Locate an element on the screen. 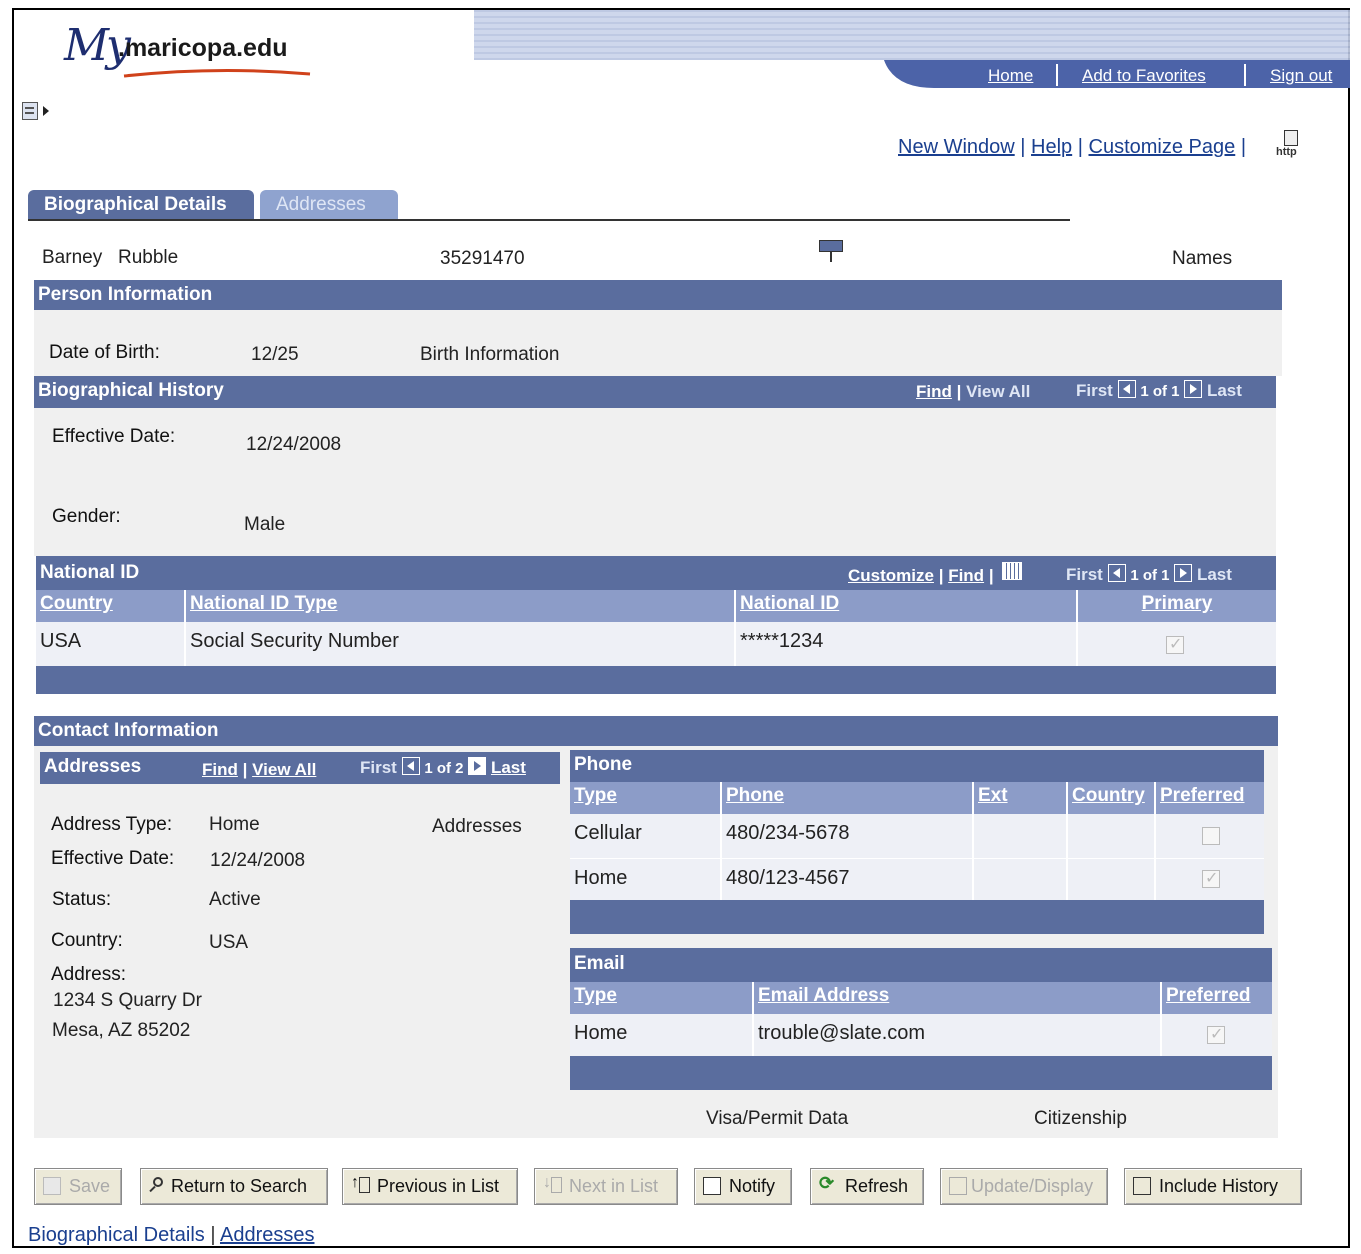 Image resolution: width=1361 pixels, height=1254 pixels. col-primary: Primary is located at coordinates (1177, 606).